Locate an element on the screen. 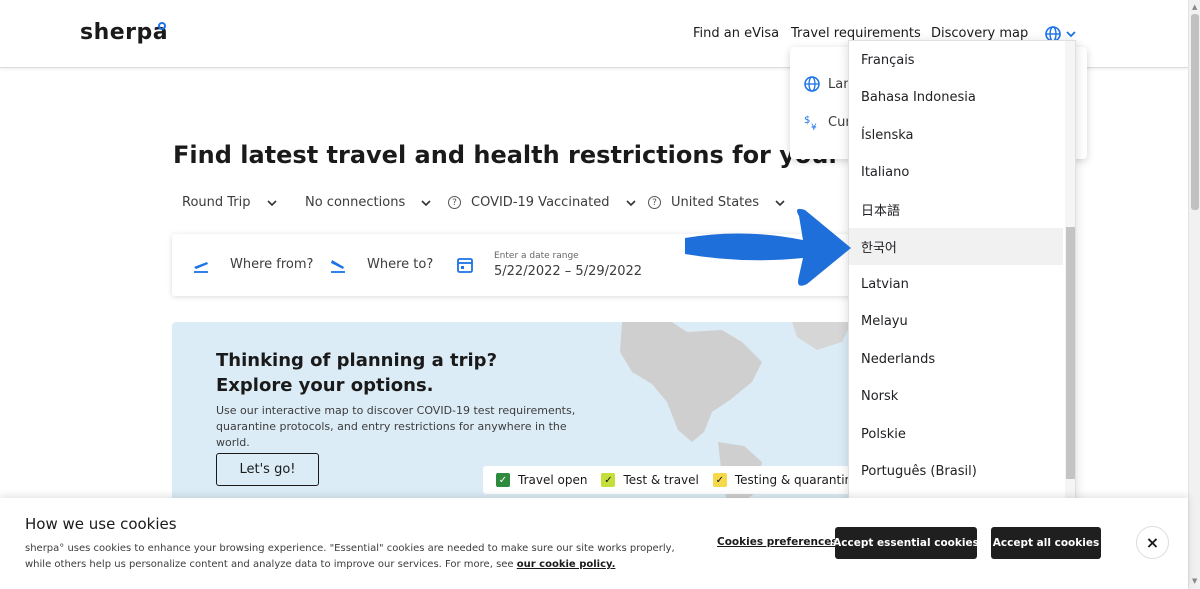 The width and height of the screenshot is (1200, 589). annotation-arrow-icon is located at coordinates (768, 247).